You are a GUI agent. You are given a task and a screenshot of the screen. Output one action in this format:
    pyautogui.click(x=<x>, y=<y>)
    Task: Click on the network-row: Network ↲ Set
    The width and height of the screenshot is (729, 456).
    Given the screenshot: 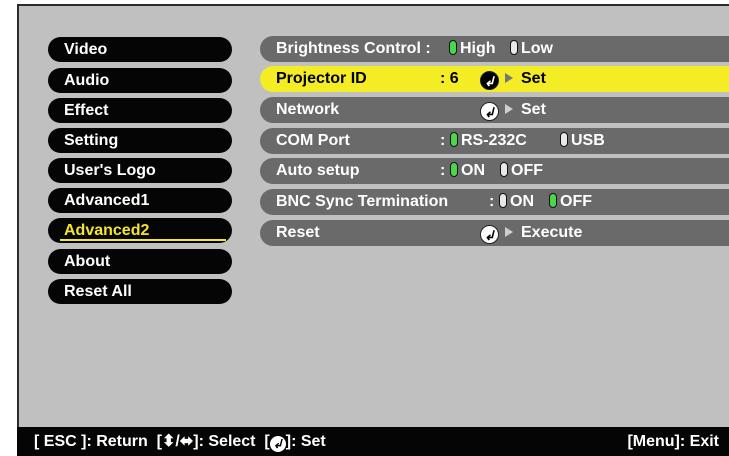 What is the action you would take?
    pyautogui.click(x=494, y=110)
    